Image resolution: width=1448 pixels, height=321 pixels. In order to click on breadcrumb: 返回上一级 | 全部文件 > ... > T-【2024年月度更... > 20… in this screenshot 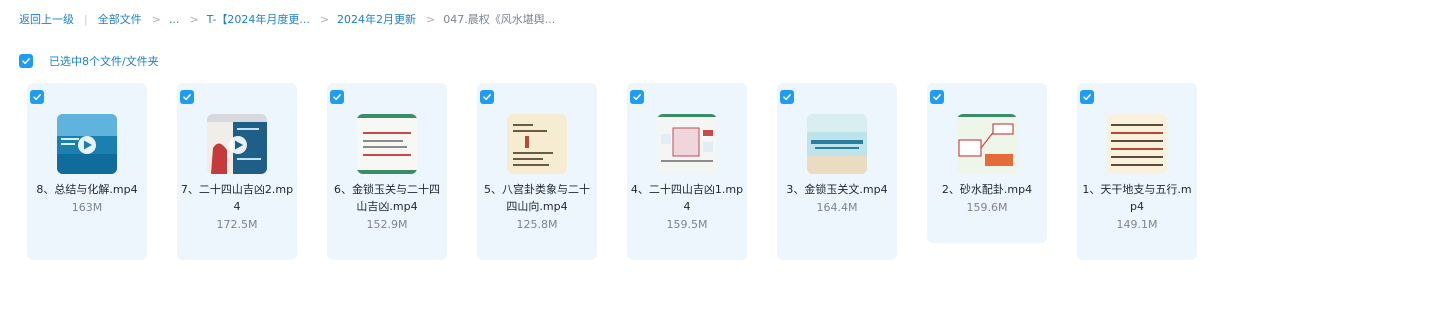, I will do `click(287, 19)`.